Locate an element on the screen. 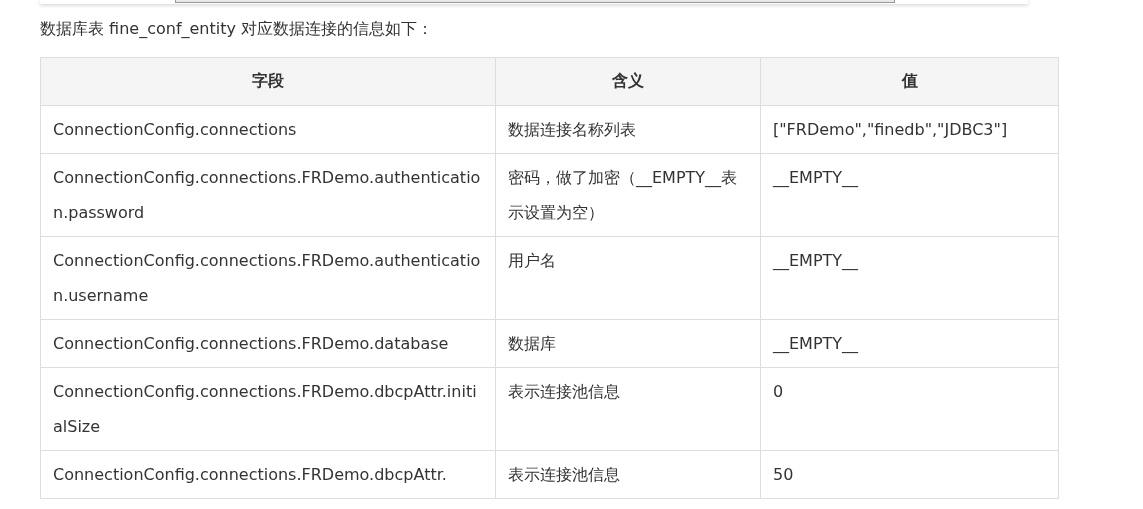  table-cell: ConnectionConfig.connections is located at coordinates (268, 129).